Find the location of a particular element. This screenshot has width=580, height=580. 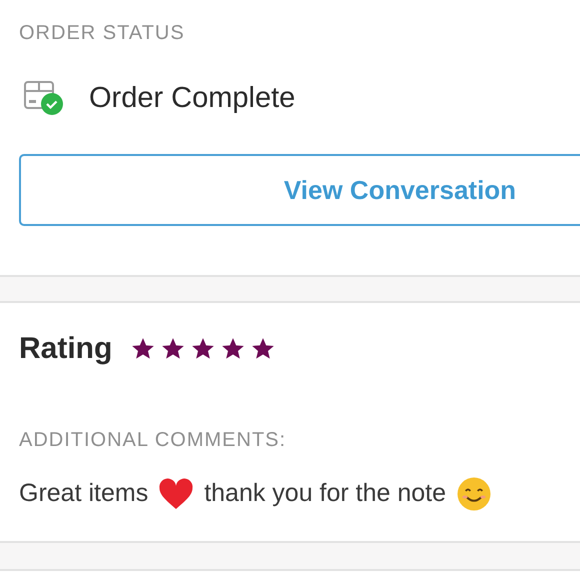

smiling-face-icon is located at coordinates (474, 494).